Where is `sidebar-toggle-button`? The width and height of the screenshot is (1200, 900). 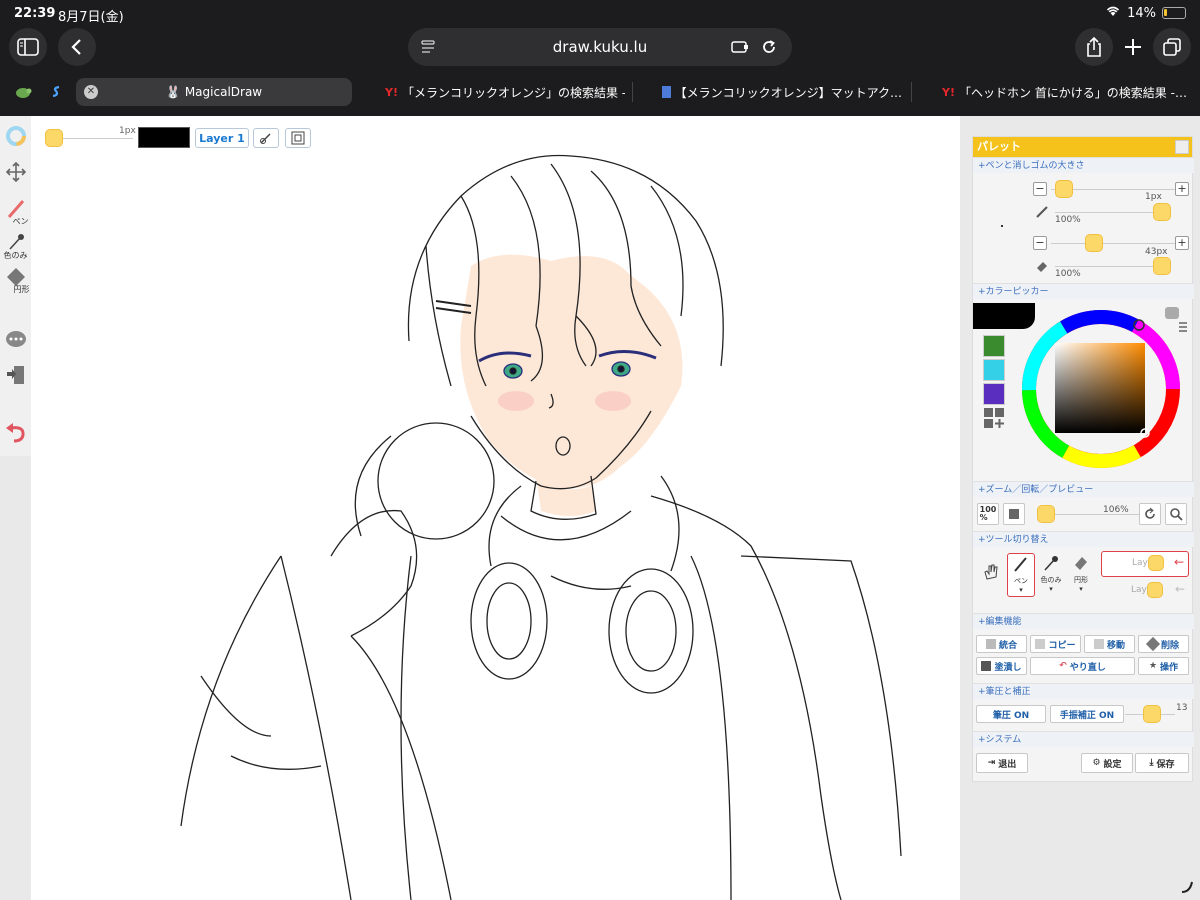
sidebar-toggle-button is located at coordinates (28, 47).